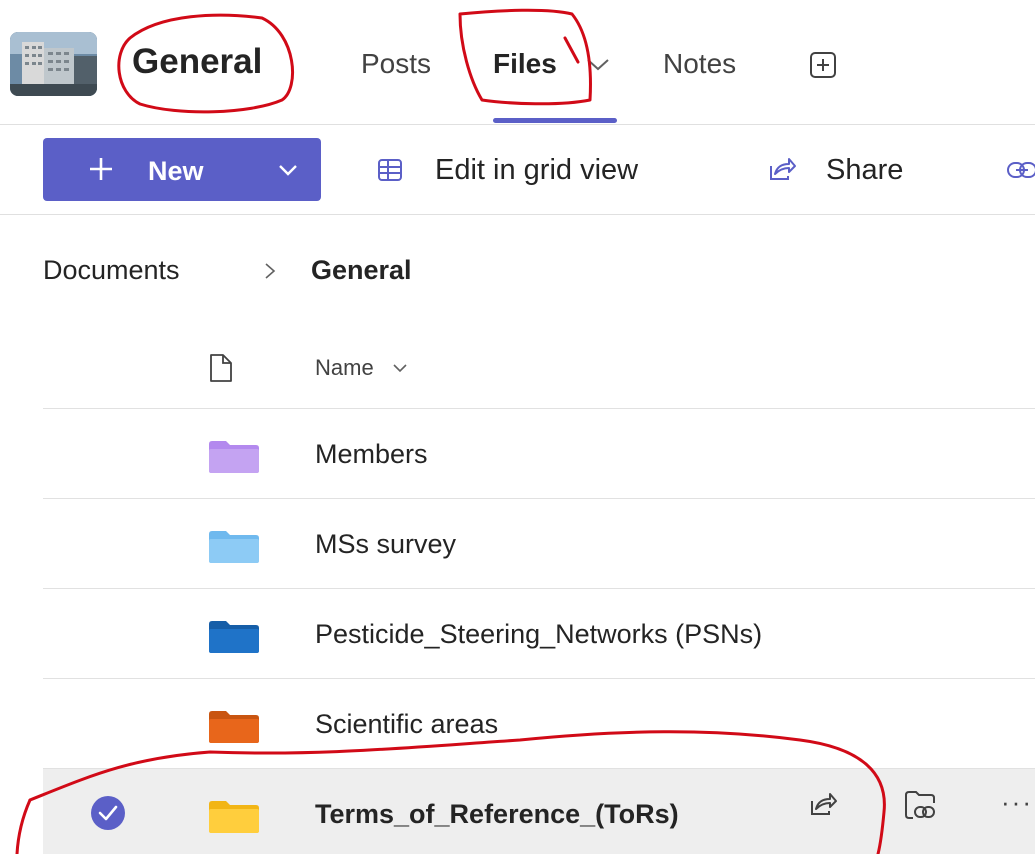 The image size is (1035, 854). I want to click on breadcrumb-documents: Documents, so click(111, 270).